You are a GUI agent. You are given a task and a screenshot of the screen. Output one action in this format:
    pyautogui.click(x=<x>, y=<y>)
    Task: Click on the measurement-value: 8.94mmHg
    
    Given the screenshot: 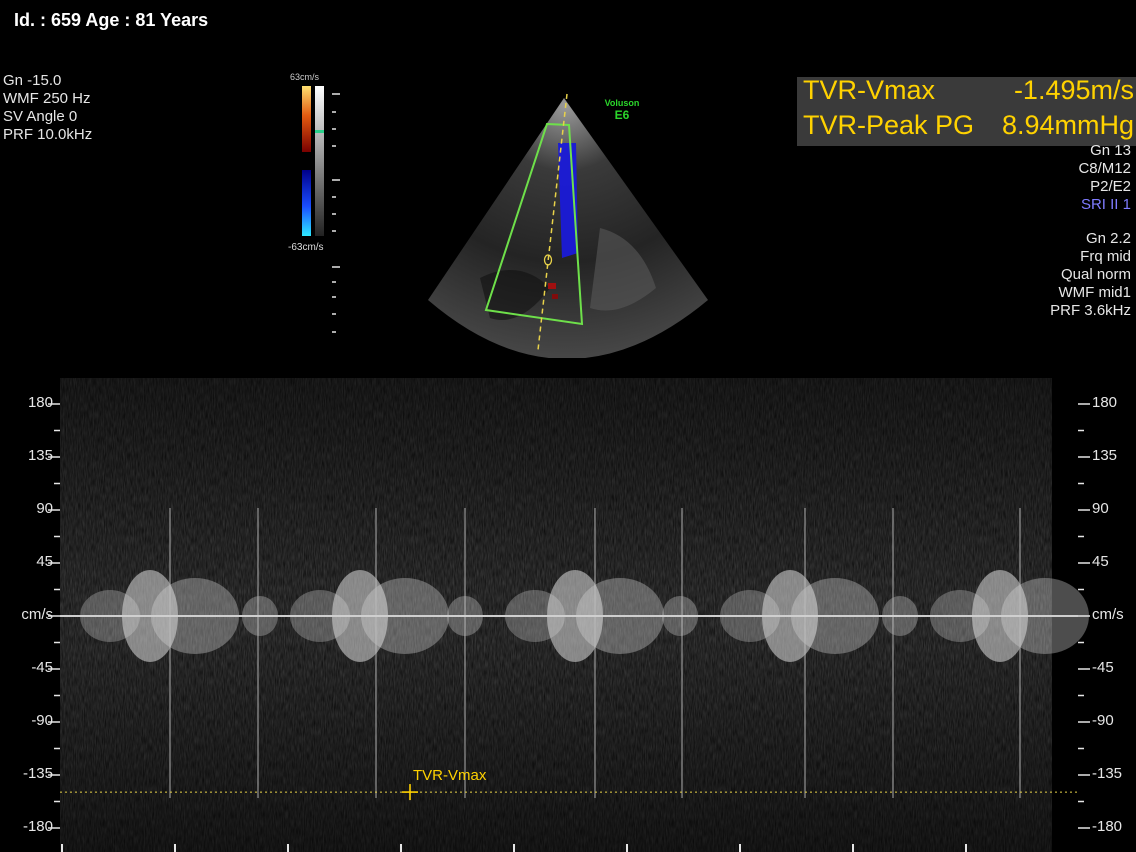 What is the action you would take?
    pyautogui.click(x=1067, y=125)
    